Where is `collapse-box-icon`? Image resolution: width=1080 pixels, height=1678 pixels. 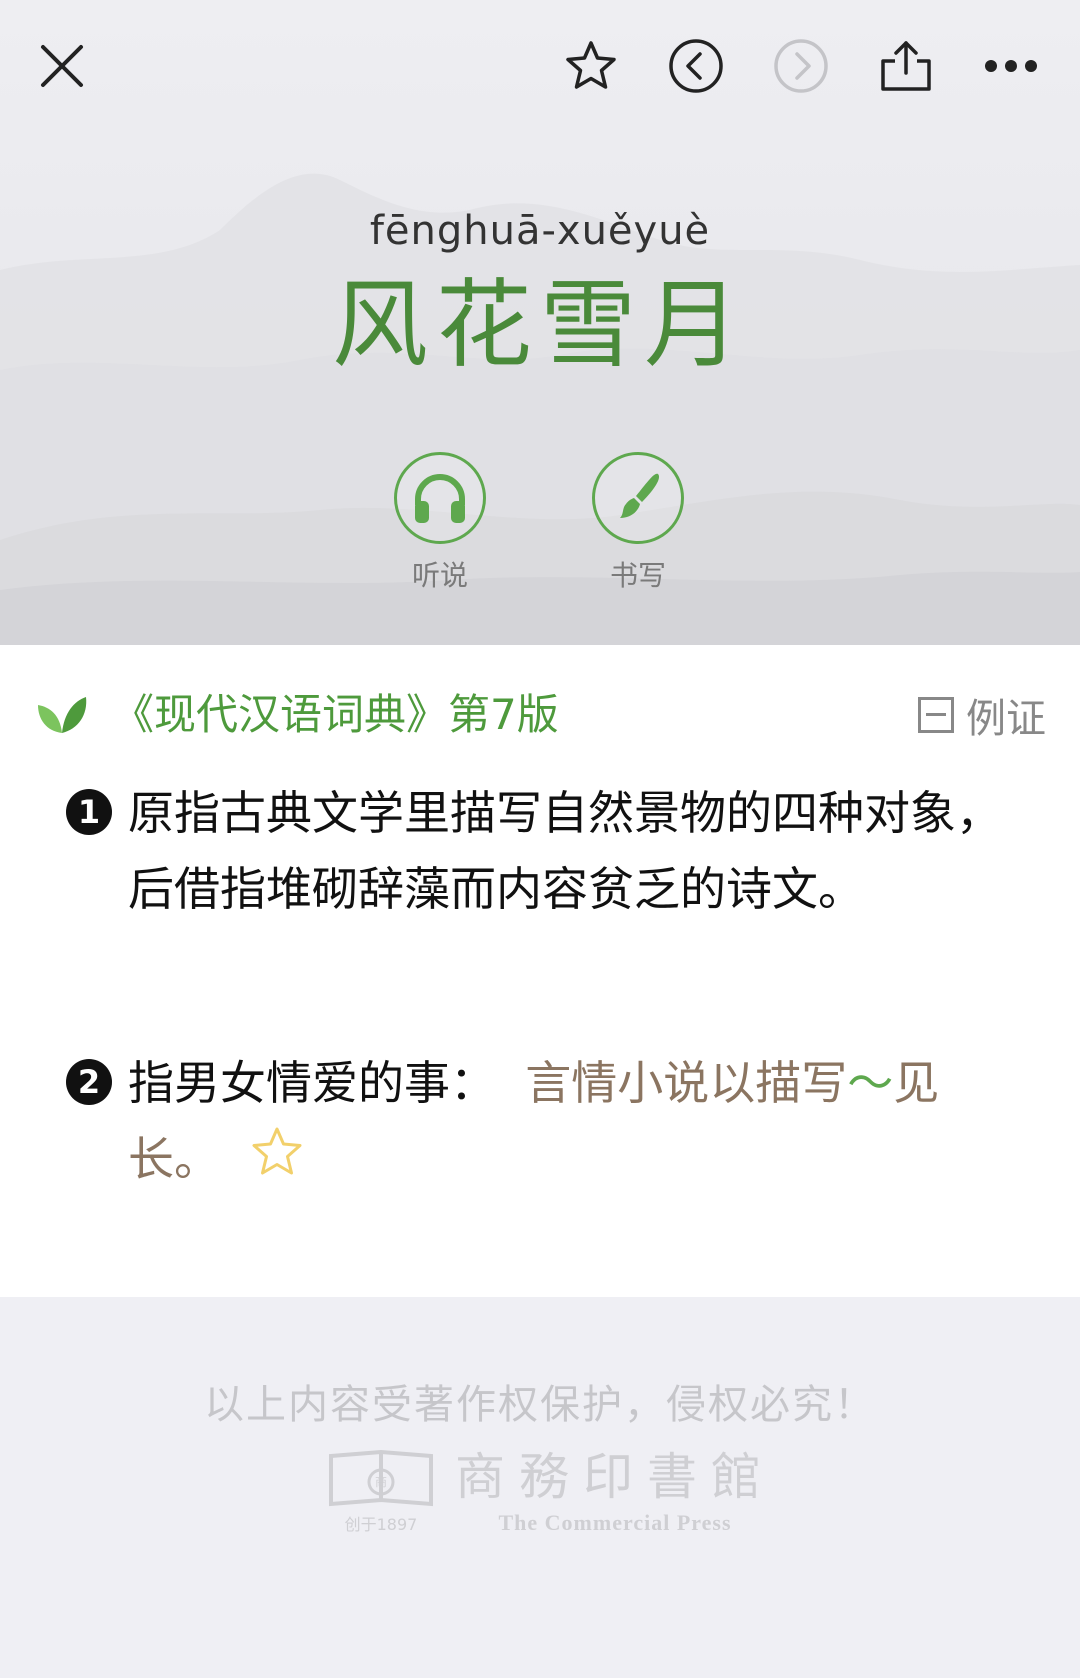 collapse-box-icon is located at coordinates (936, 715).